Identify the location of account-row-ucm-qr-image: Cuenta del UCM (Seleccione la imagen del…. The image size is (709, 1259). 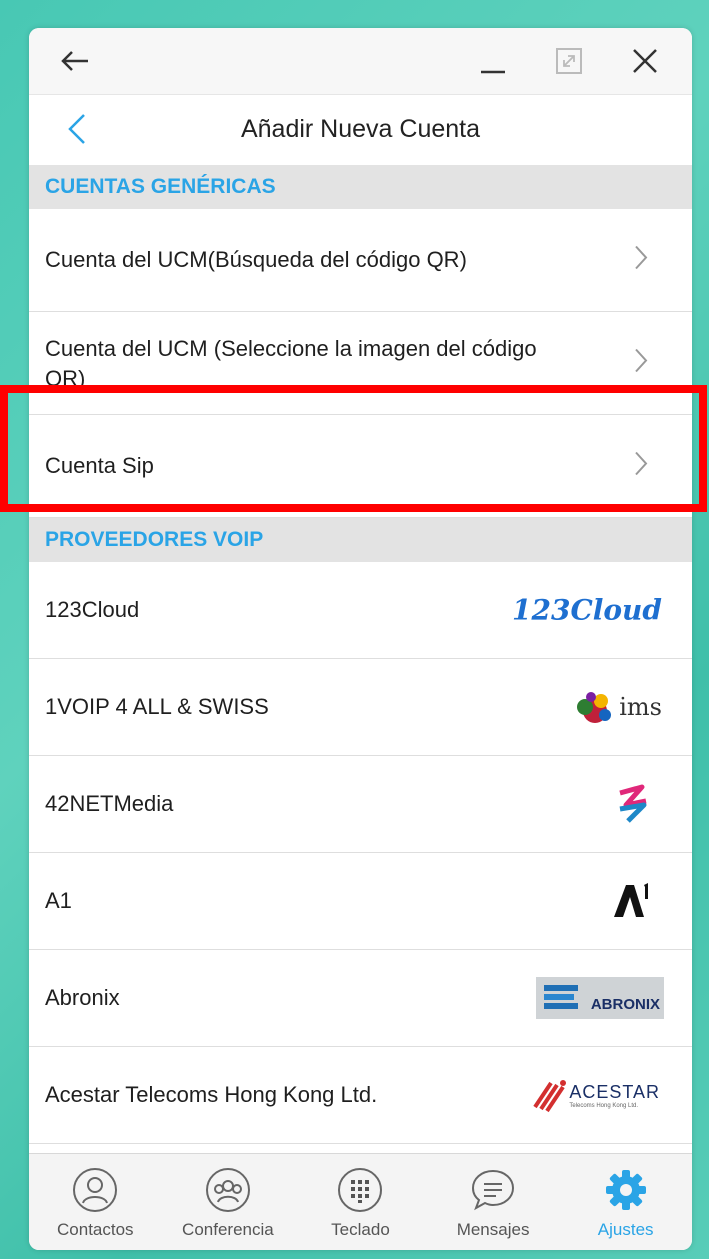
(360, 363).